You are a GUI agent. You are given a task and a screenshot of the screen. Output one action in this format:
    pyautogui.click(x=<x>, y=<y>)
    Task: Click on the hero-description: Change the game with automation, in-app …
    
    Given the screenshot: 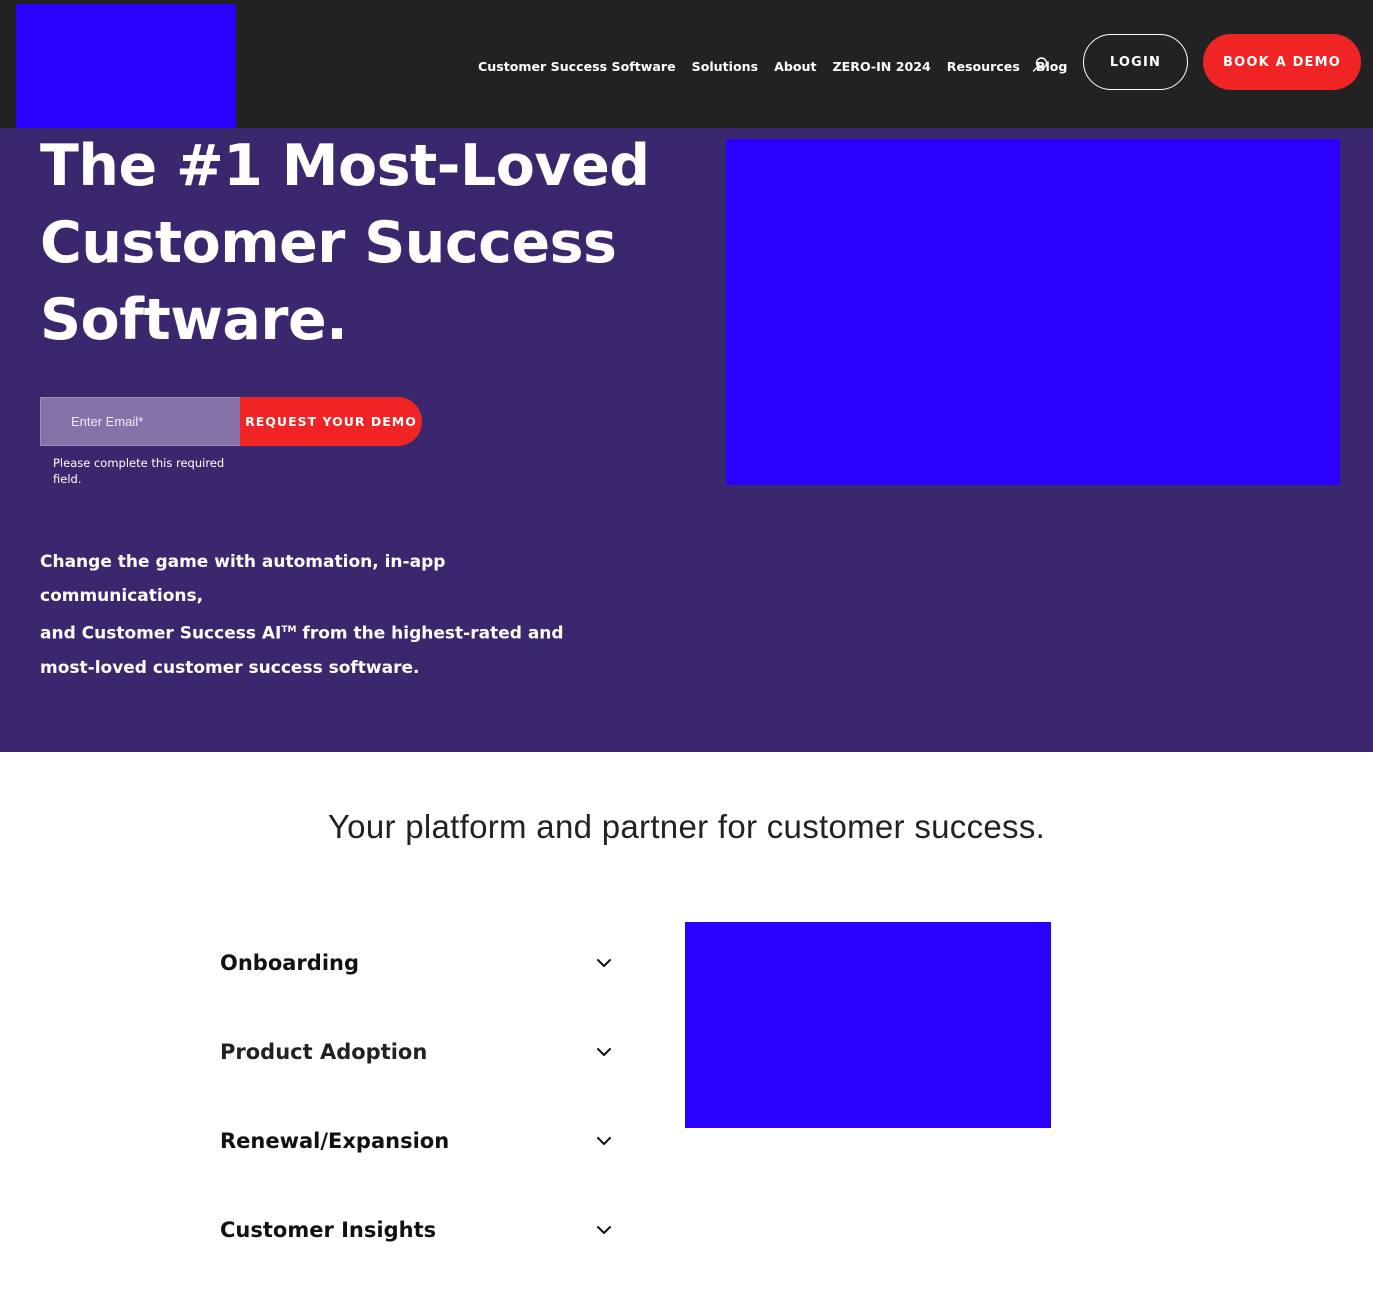 What is the action you would take?
    pyautogui.click(x=320, y=615)
    